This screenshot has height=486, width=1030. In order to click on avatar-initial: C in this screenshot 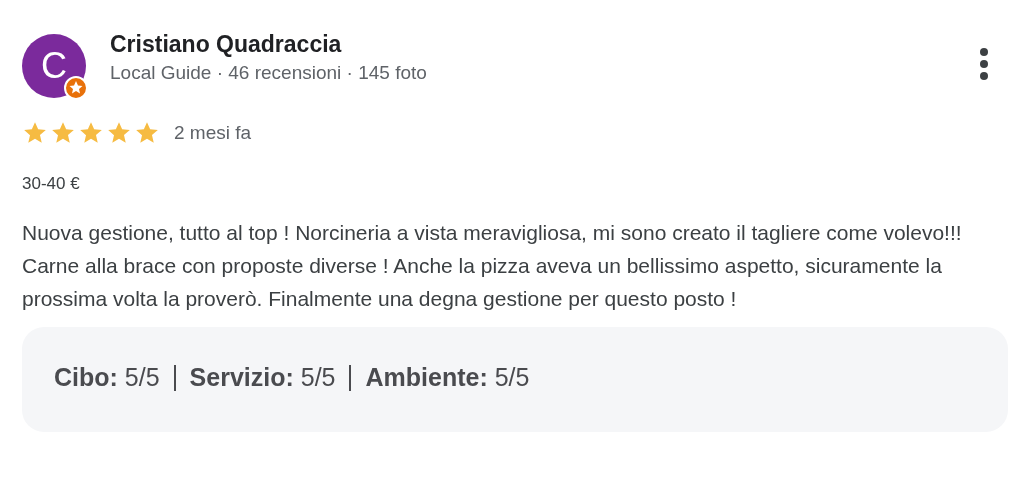, I will do `click(54, 66)`.